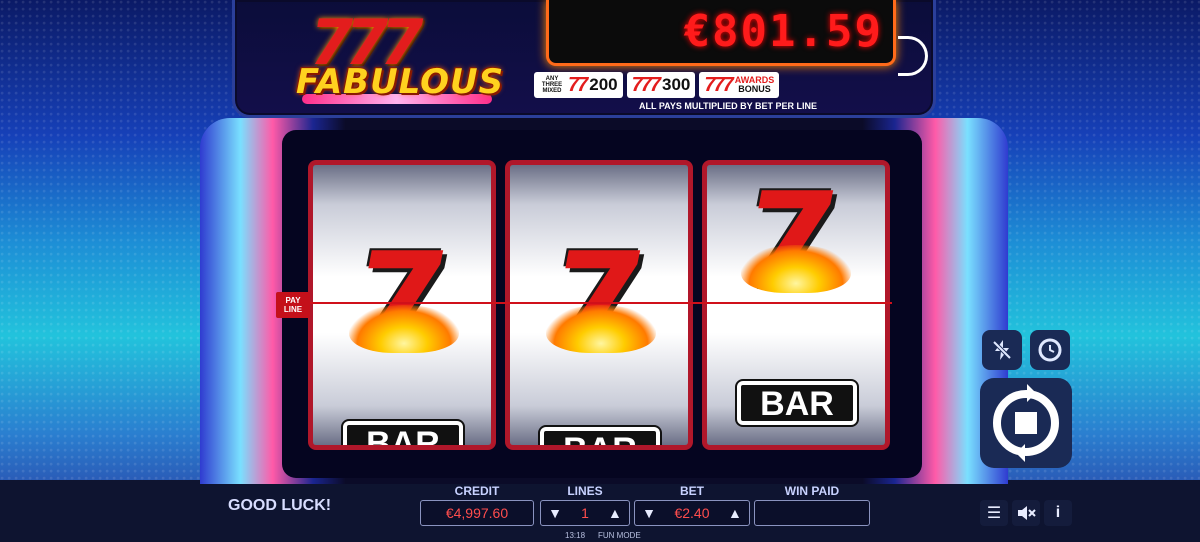 This screenshot has height=542, width=1200. Describe the element at coordinates (400, 82) in the screenshot. I see `logo-text: FABULOUS` at that location.